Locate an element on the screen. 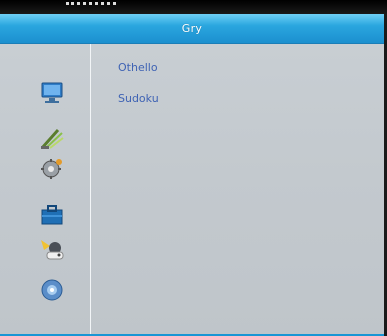 This screenshot has width=387, height=336. title-bar: Gry is located at coordinates (192, 29).